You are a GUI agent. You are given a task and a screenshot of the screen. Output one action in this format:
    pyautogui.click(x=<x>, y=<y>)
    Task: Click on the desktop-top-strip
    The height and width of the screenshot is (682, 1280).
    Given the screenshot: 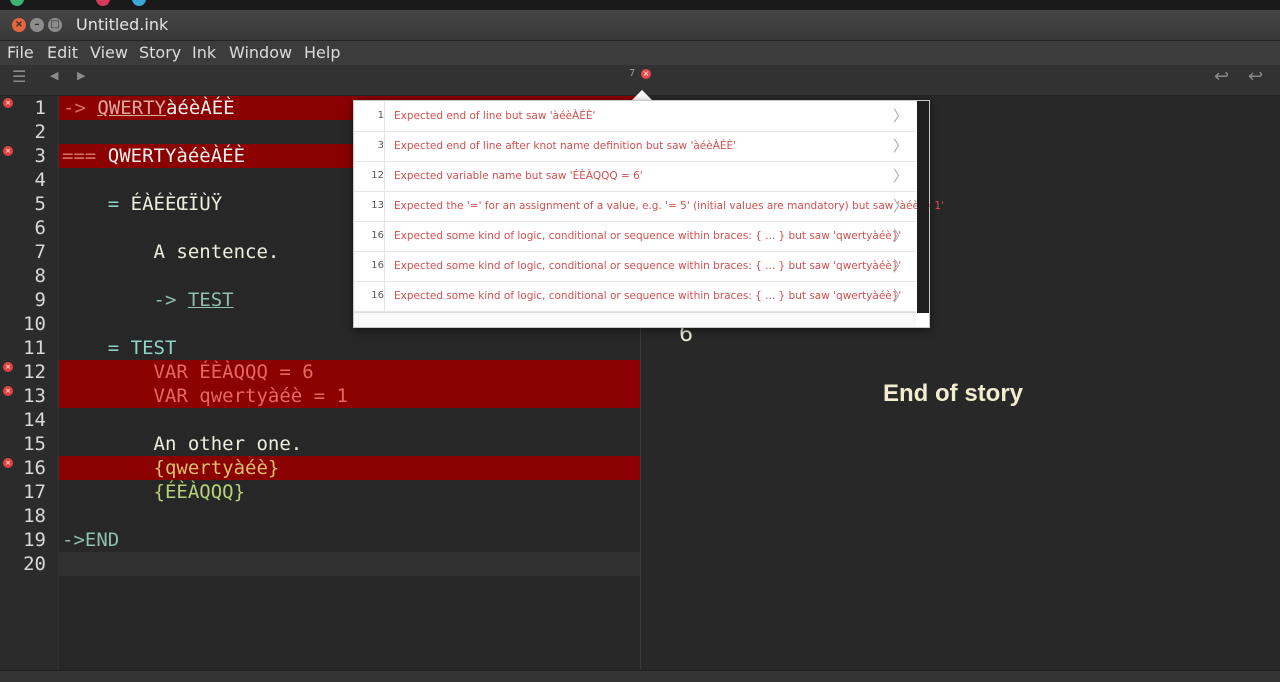 What is the action you would take?
    pyautogui.click(x=640, y=5)
    